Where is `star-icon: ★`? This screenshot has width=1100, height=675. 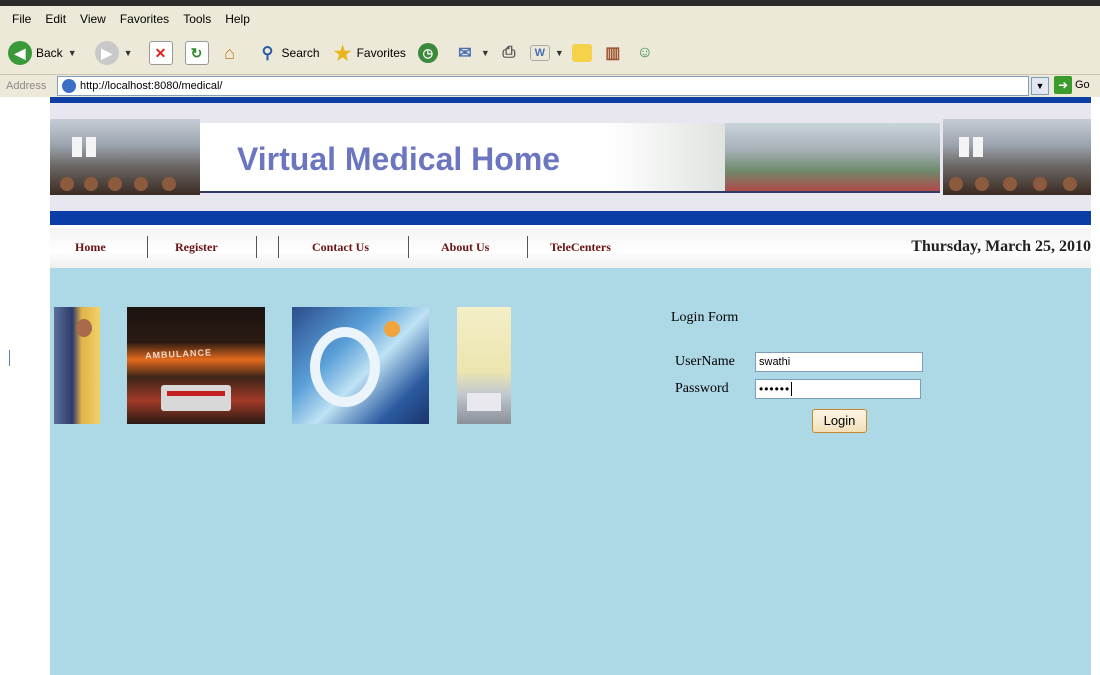
star-icon: ★ is located at coordinates (342, 53).